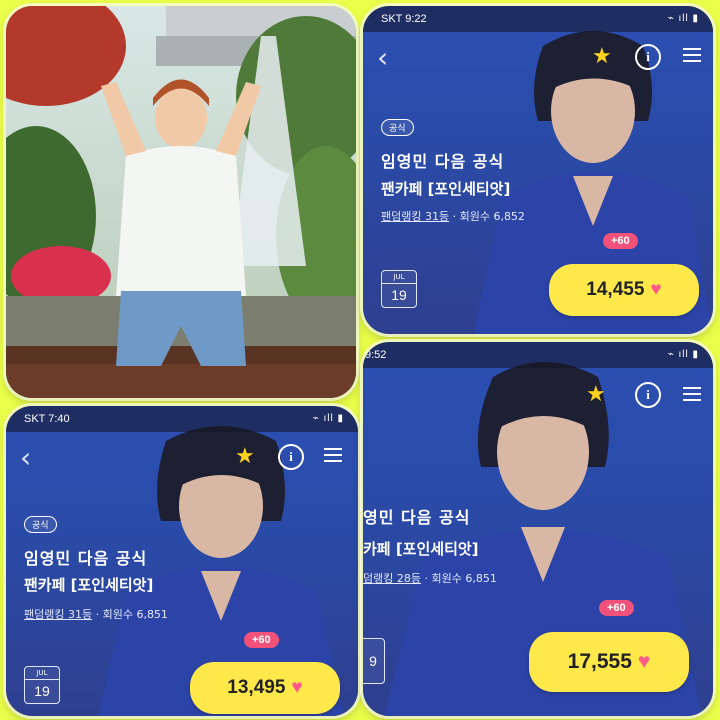 The height and width of the screenshot is (720, 720). I want to click on status-bar: 9:52 ⌁ ıll ▮, so click(538, 355).